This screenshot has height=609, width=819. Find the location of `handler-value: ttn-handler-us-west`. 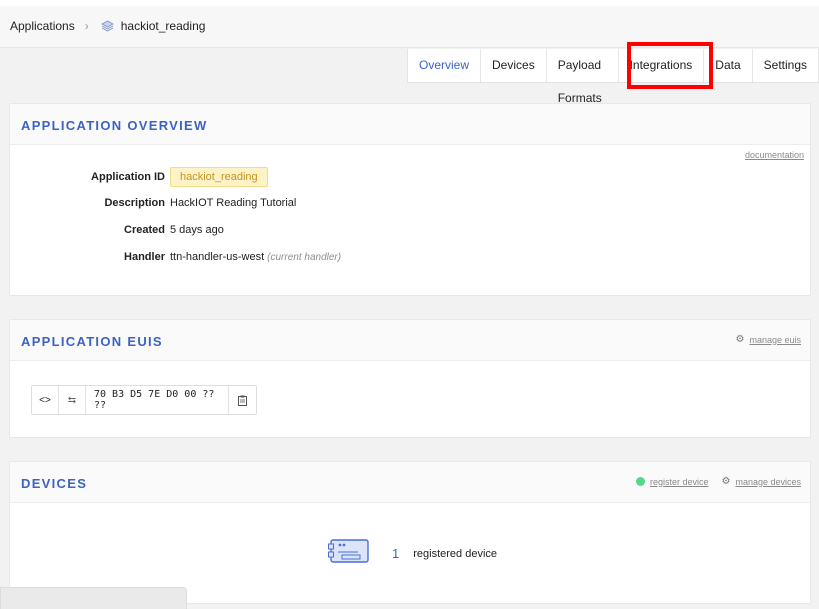

handler-value: ttn-handler-us-west is located at coordinates (217, 257).